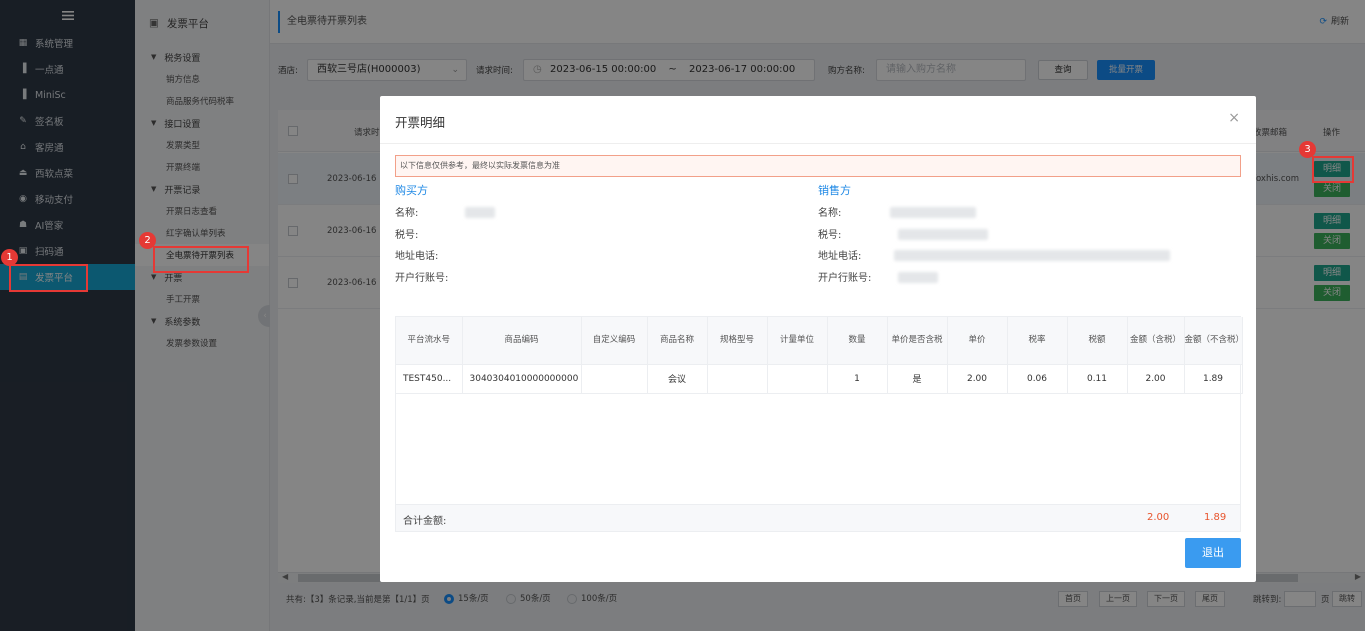  Describe the element at coordinates (9, 257) in the screenshot. I see `annotation-badge-1: 1` at that location.